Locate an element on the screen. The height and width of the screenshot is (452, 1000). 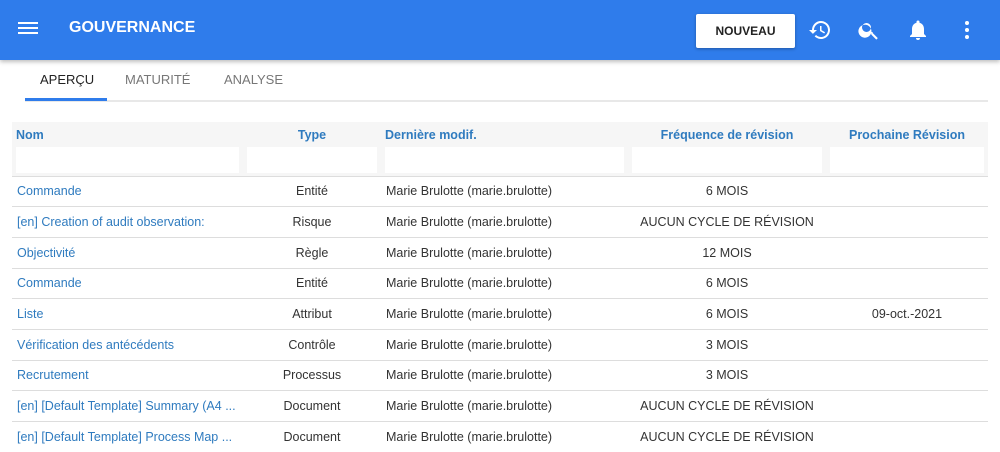
cell-type: Risque is located at coordinates (312, 222).